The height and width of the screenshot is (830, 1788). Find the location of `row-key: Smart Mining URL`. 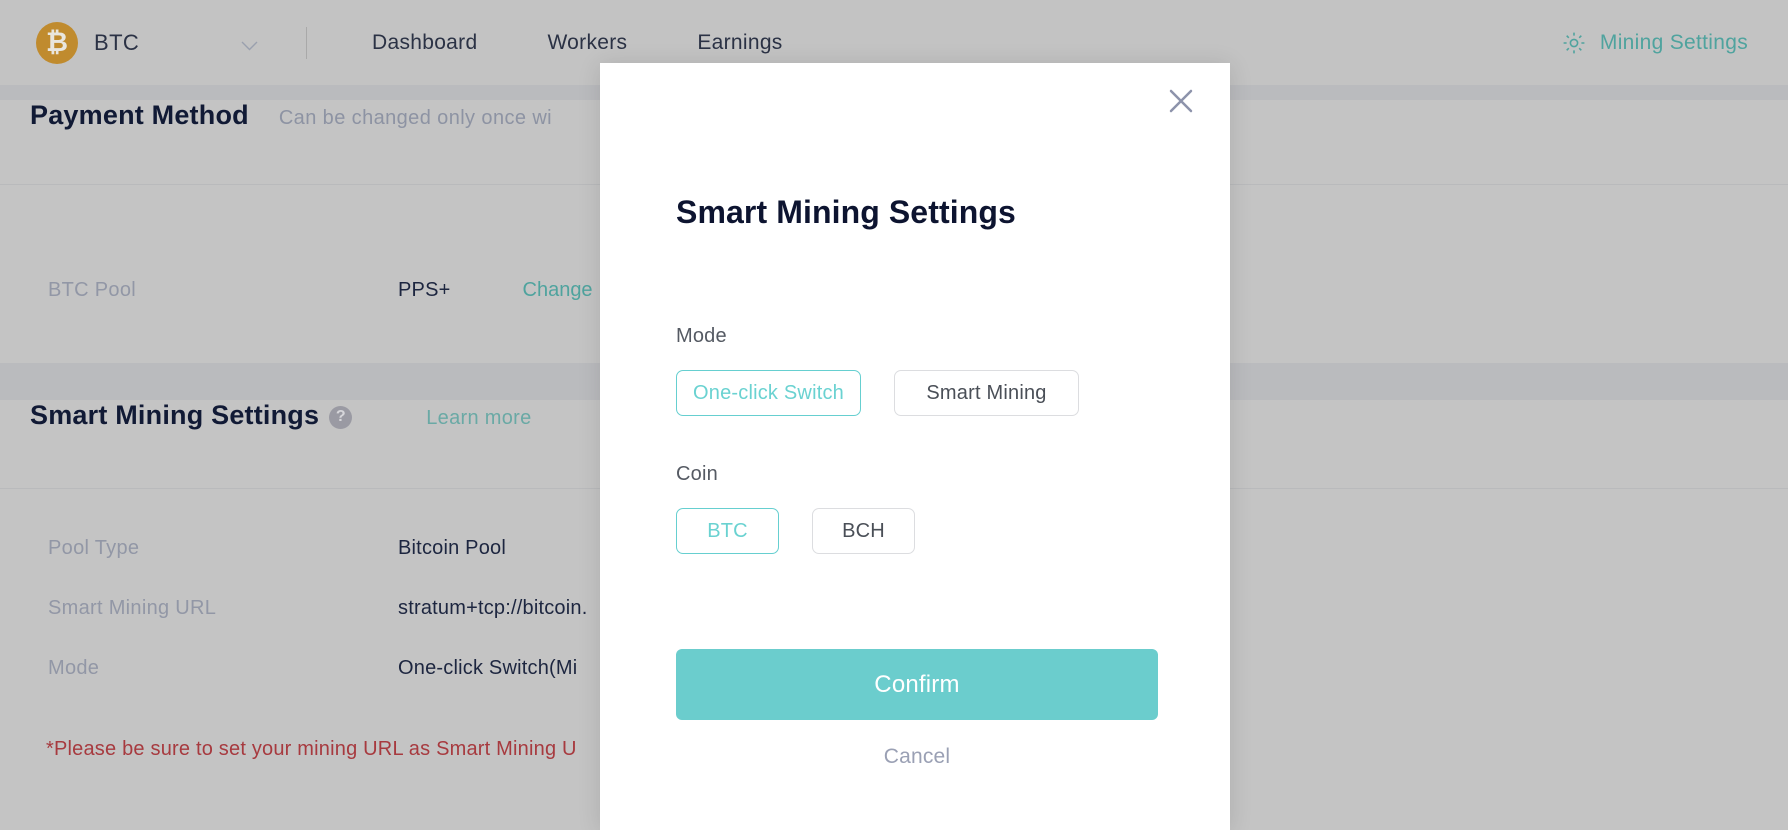

row-key: Smart Mining URL is located at coordinates (132, 607).